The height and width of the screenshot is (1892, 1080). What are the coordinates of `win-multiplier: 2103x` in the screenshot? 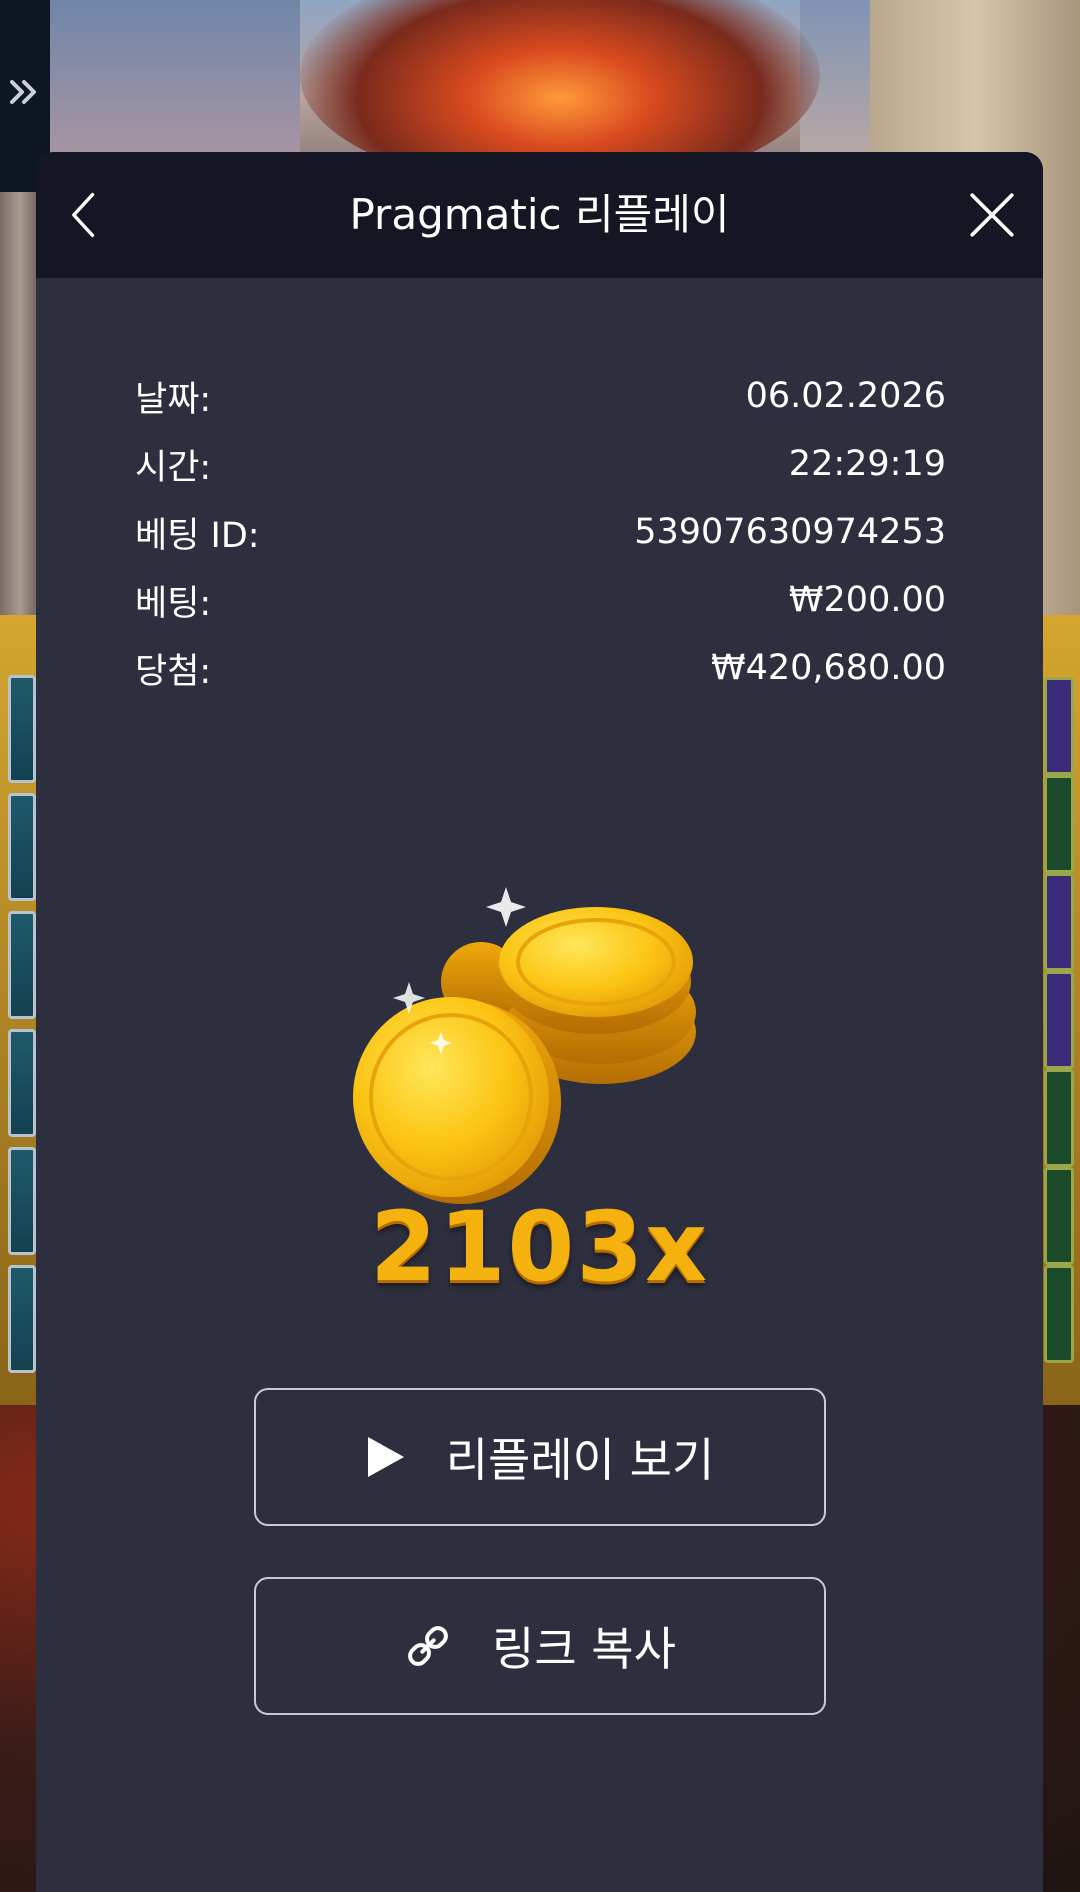 It's located at (539, 1247).